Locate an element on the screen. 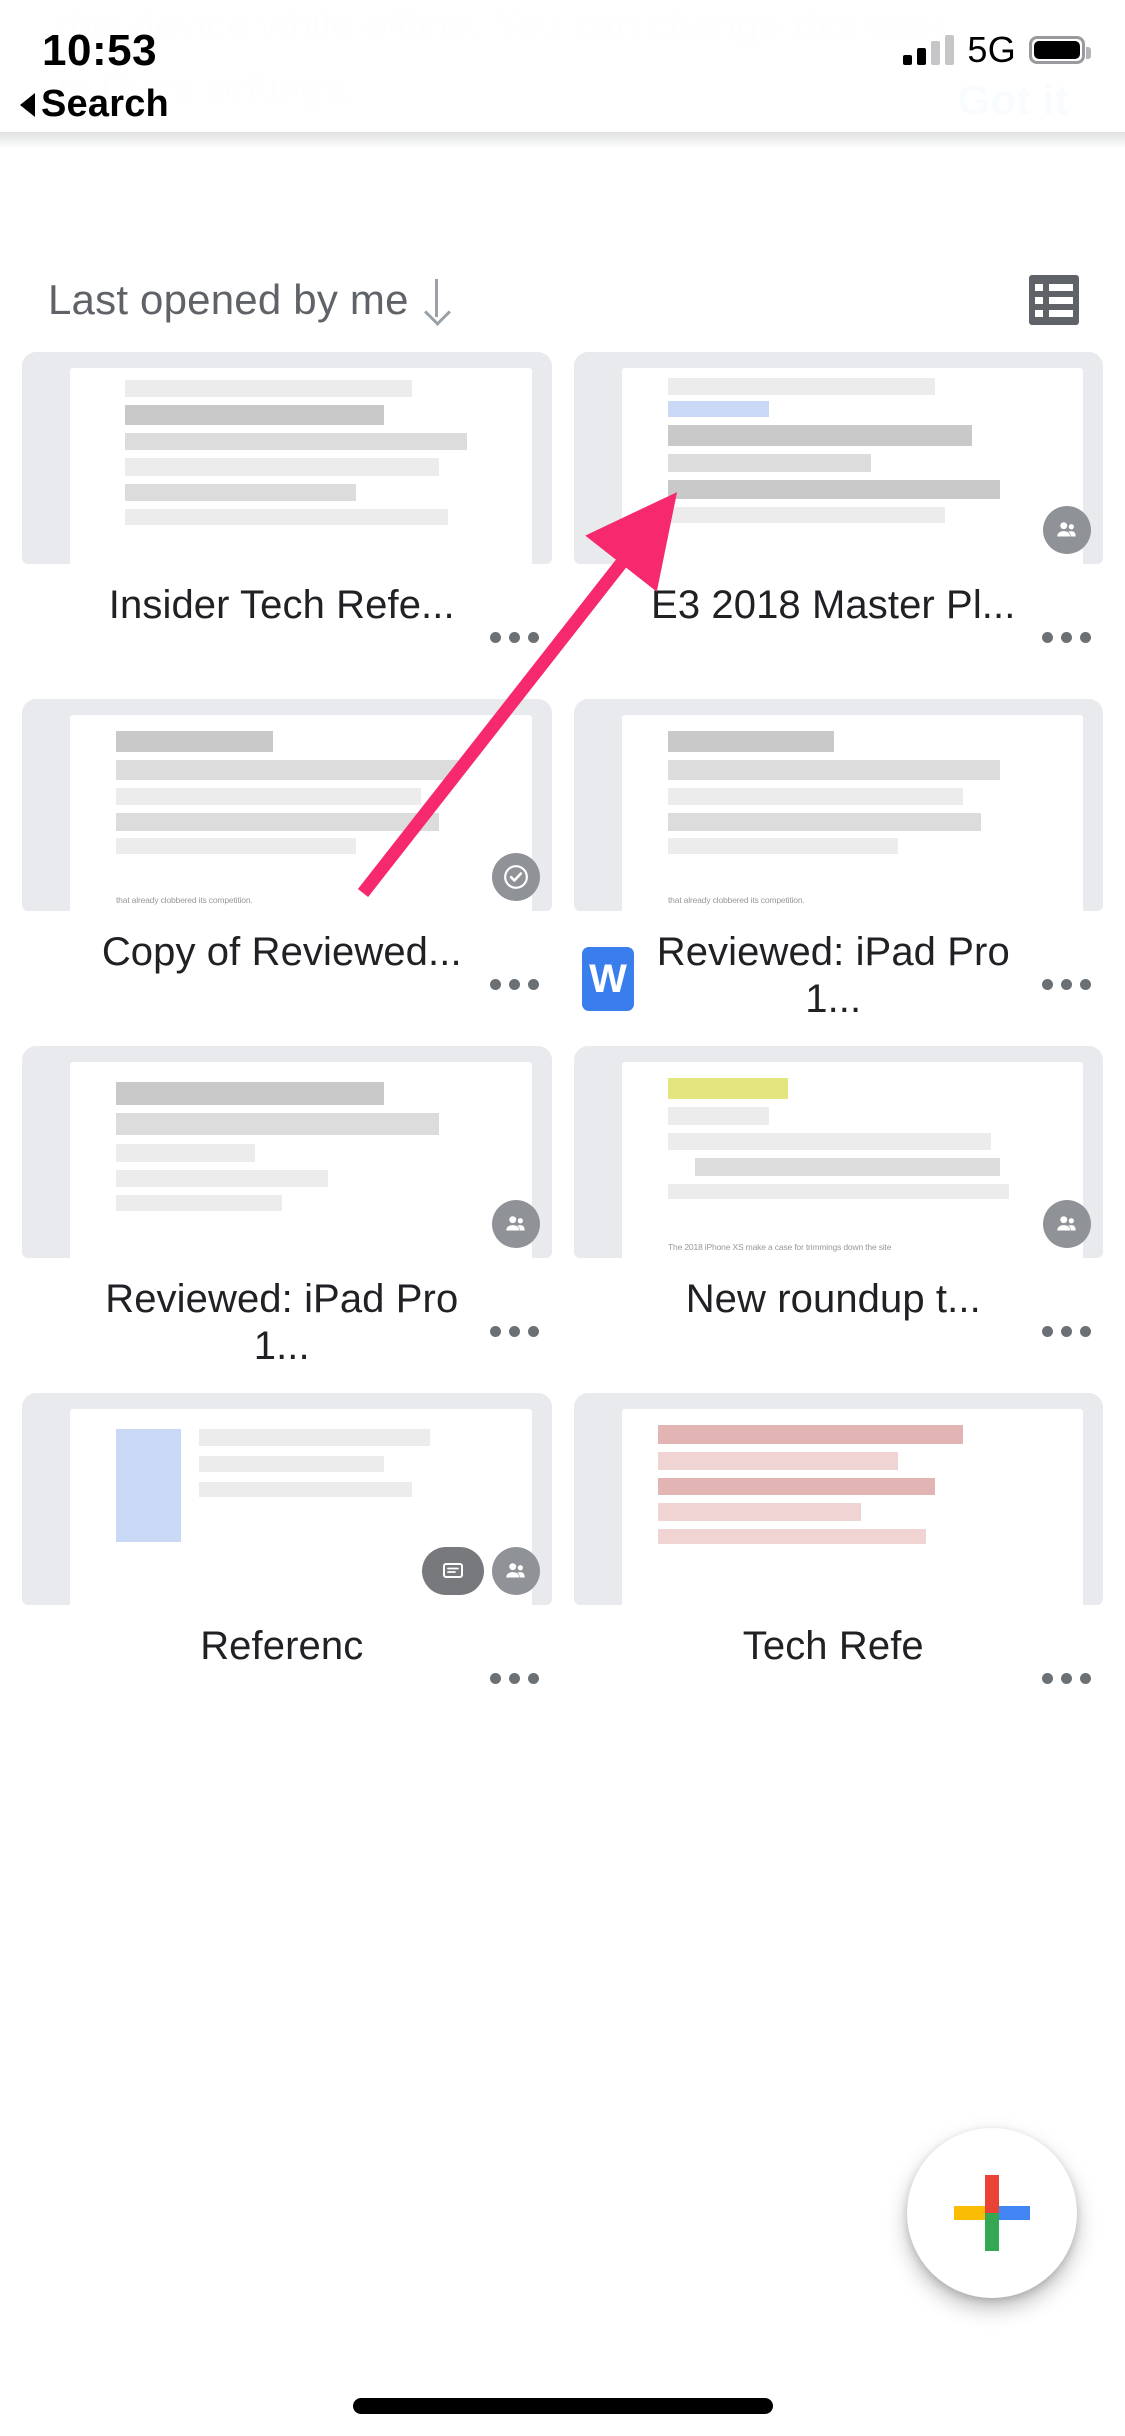 The height and width of the screenshot is (2436, 1125). file-meta-row: Referenc is located at coordinates (287, 1671).